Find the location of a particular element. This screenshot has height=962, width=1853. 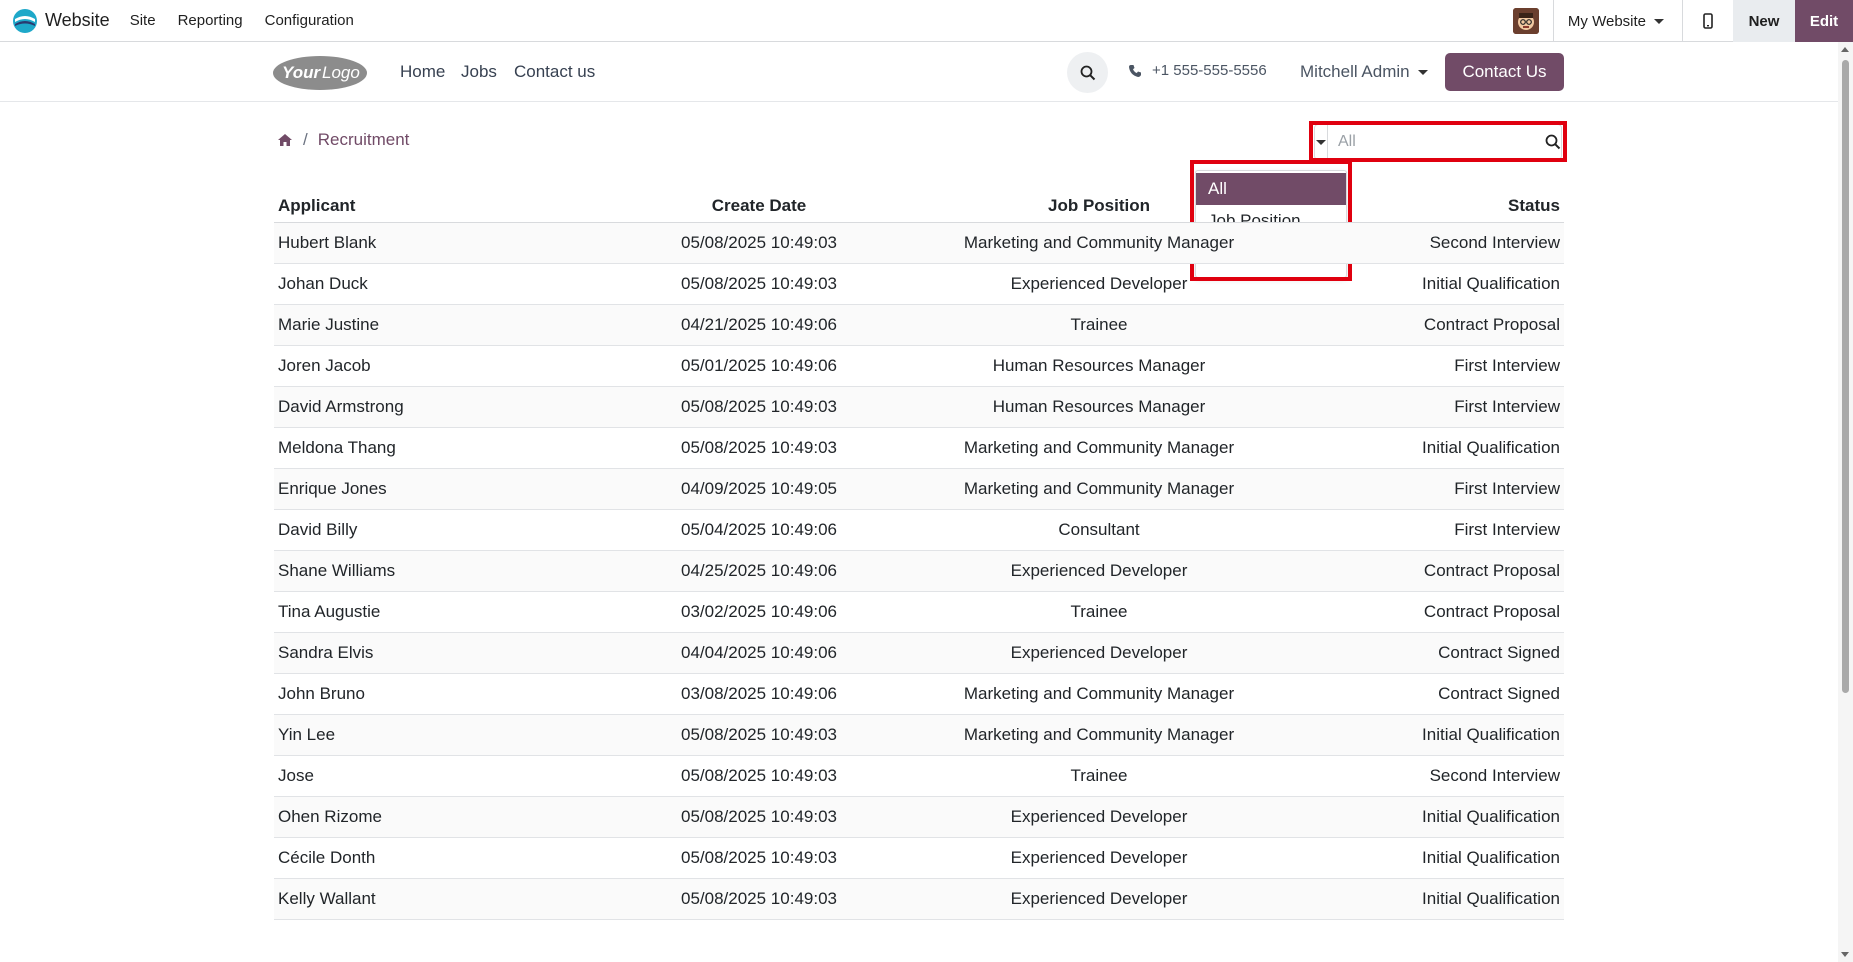

cell-create-date: 05/01/2025 10:49:06 is located at coordinates (759, 366).